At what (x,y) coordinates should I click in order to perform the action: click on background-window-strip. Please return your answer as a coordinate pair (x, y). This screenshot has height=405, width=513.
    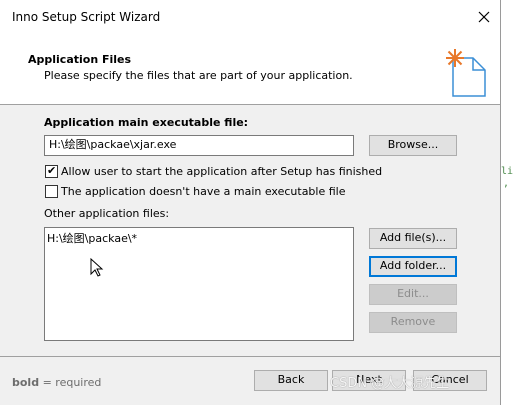
    Looking at the image, I should click on (507, 202).